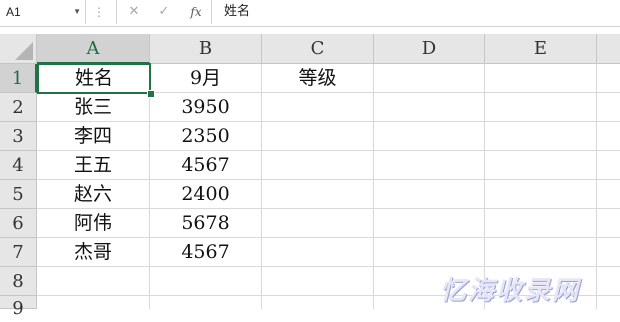 This screenshot has width=620, height=322. I want to click on cell-a4: 王五, so click(93, 165).